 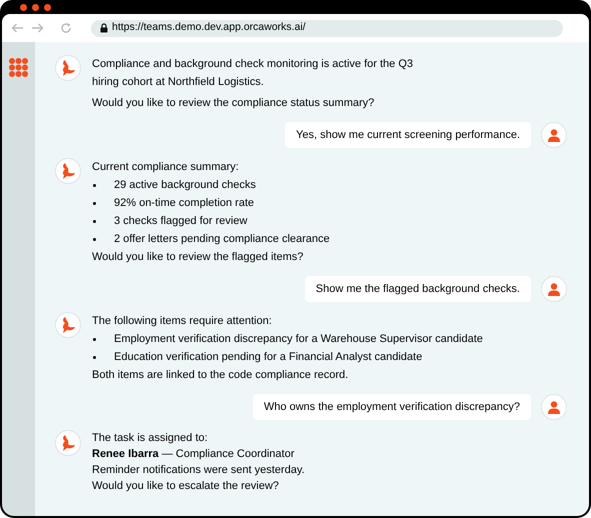 I want to click on message-text: Current compliance summary:, so click(x=165, y=167).